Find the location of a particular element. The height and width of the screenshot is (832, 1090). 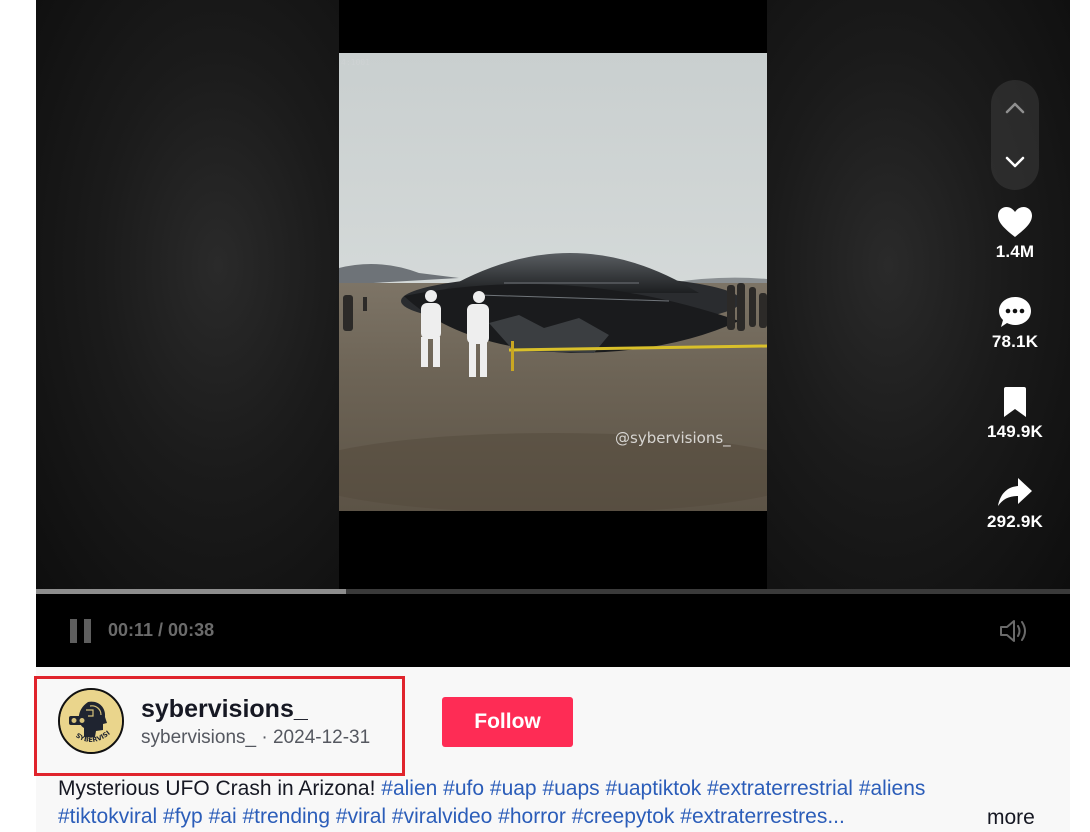

hashtag-link: #uaps is located at coordinates (570, 788).